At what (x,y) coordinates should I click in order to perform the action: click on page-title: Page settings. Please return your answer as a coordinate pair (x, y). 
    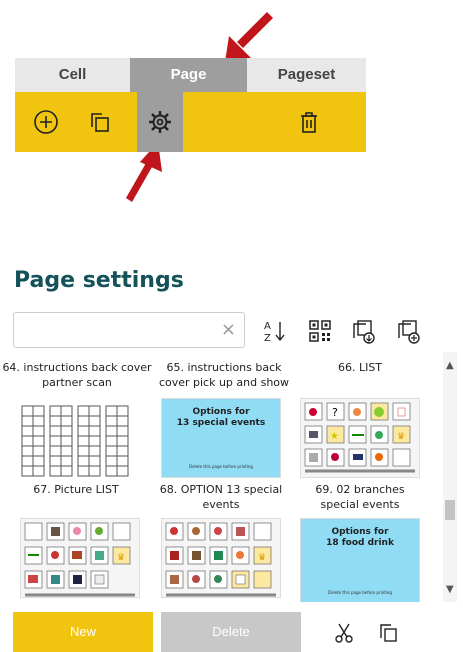
    Looking at the image, I should click on (99, 280).